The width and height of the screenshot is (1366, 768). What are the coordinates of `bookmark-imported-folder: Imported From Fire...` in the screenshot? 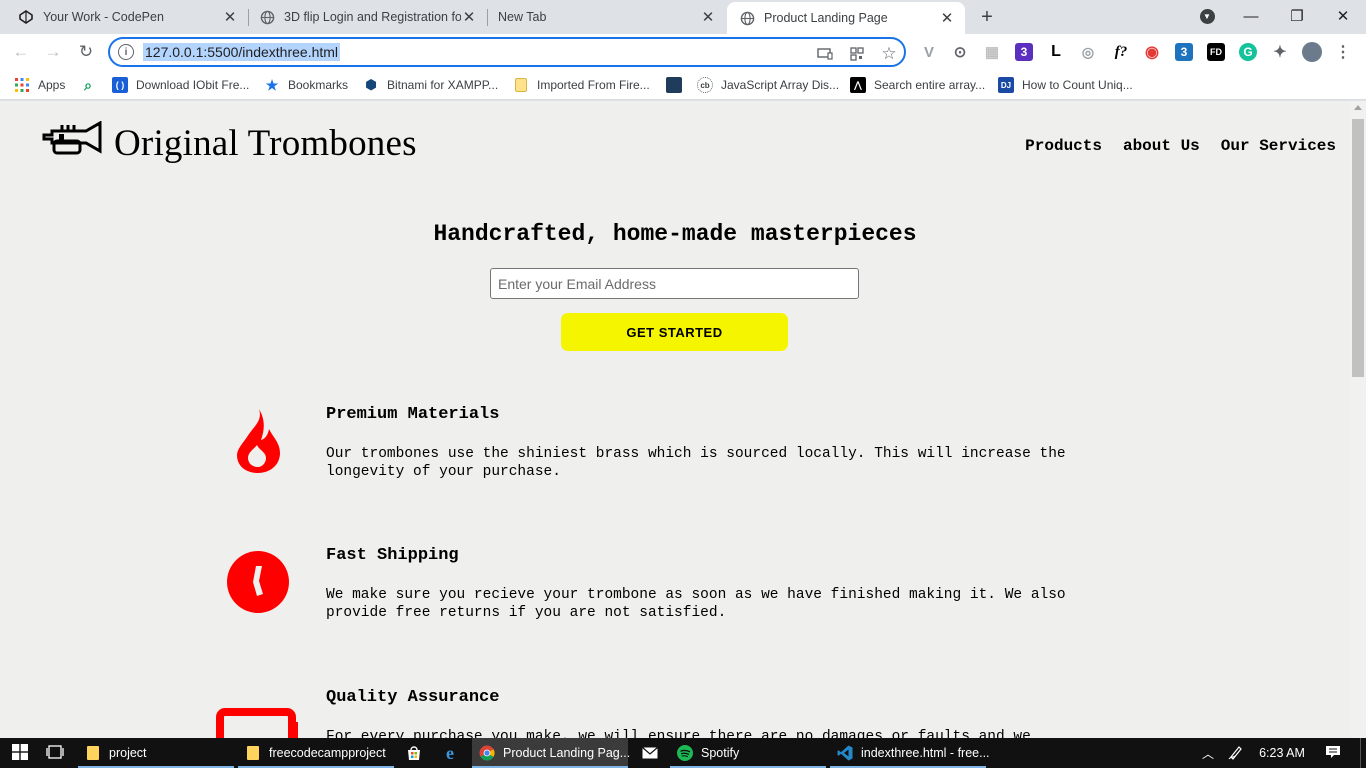 It's located at (581, 85).